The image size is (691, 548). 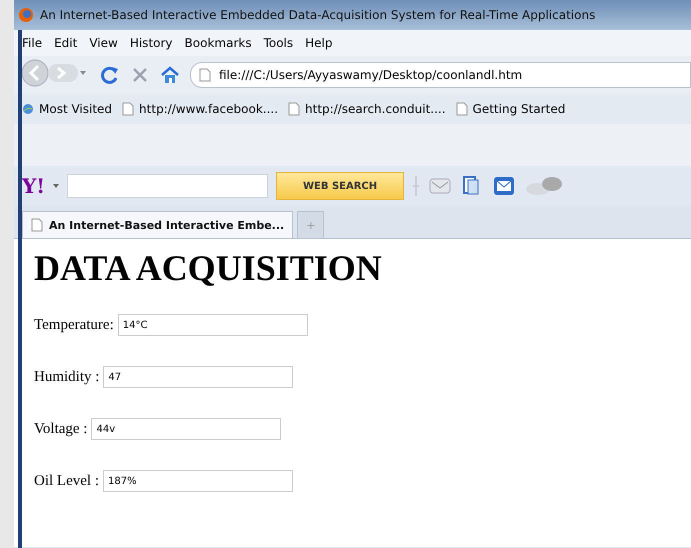 What do you see at coordinates (340, 186) in the screenshot?
I see `web-search-button: WEB SEARCH` at bounding box center [340, 186].